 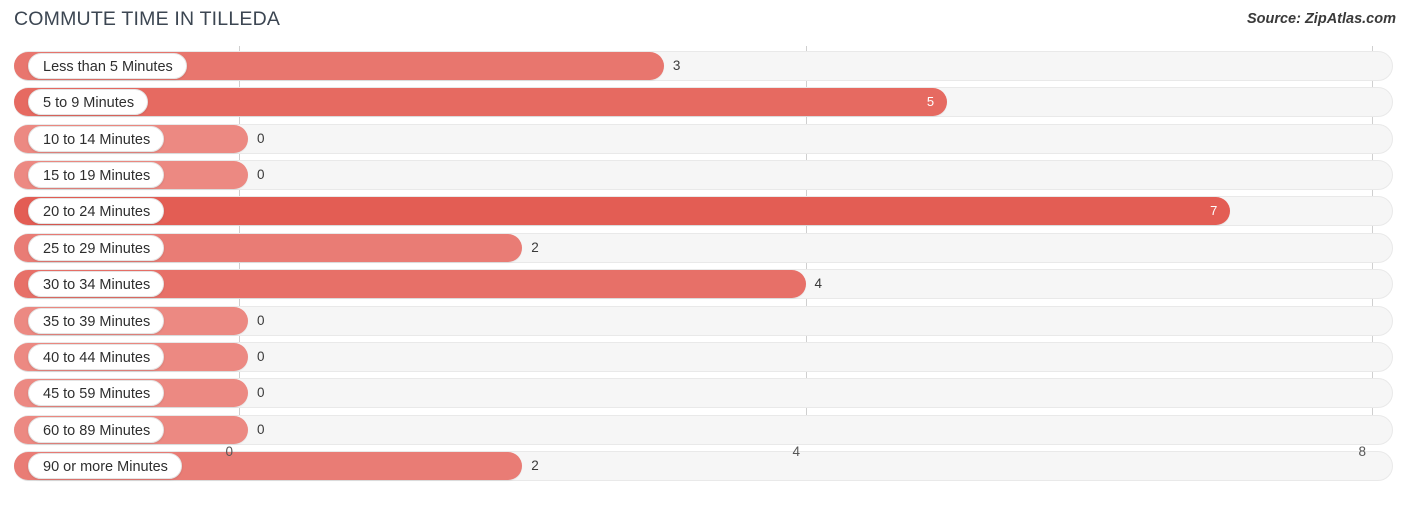 I want to click on bar-value-label: 4, so click(x=818, y=284).